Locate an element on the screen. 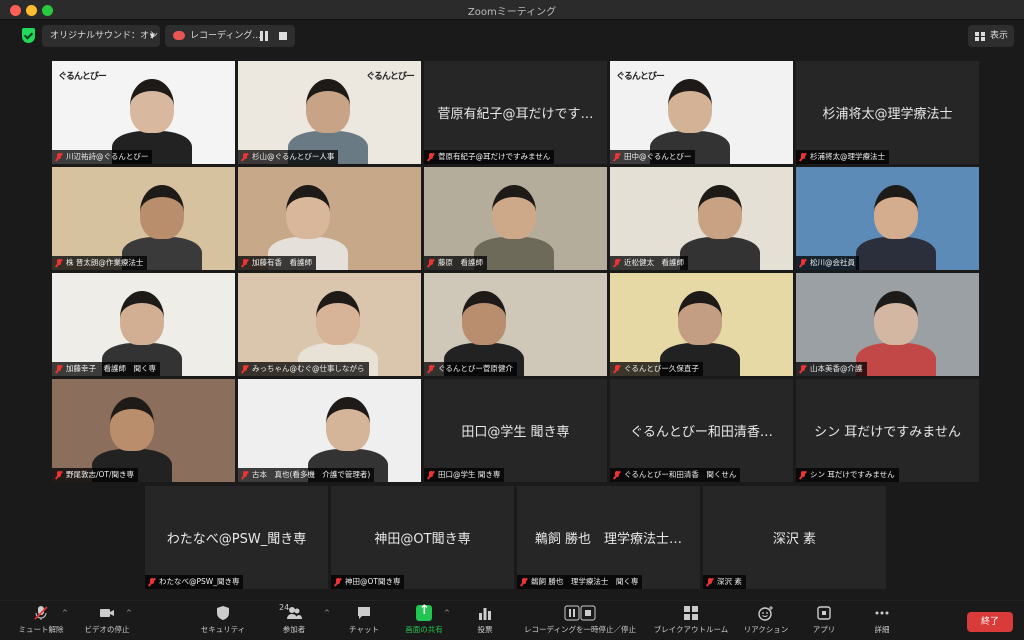  participant-tile: 田口@学生 聞き専 田口@学生 聞き専 is located at coordinates (515, 430).